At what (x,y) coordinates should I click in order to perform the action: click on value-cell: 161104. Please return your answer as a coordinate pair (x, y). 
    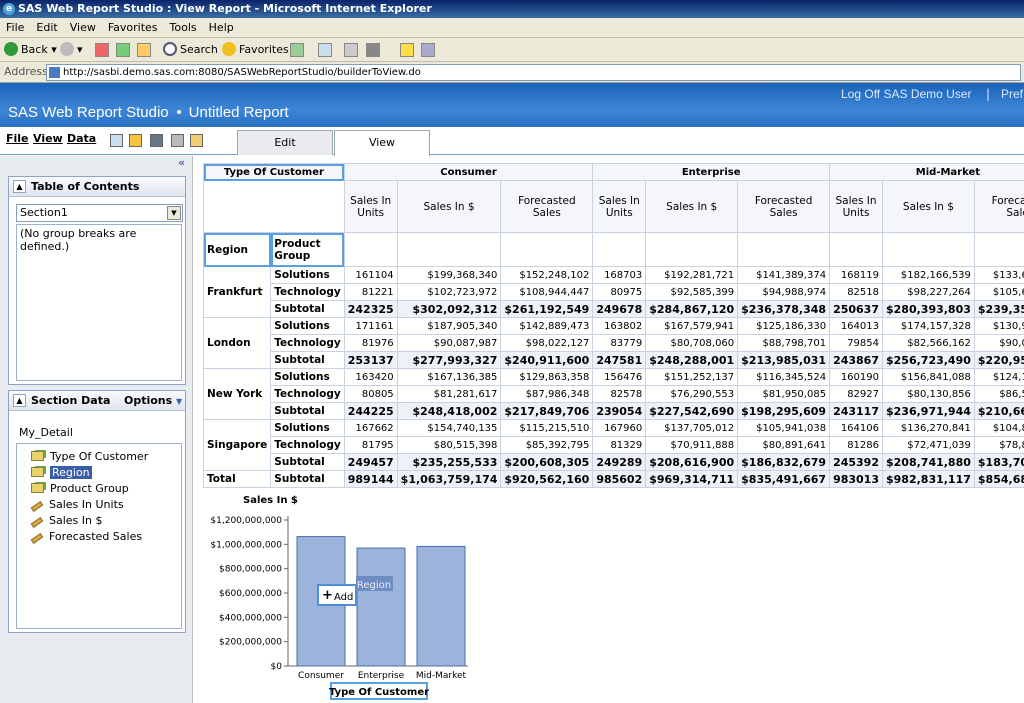
    Looking at the image, I should click on (370, 275).